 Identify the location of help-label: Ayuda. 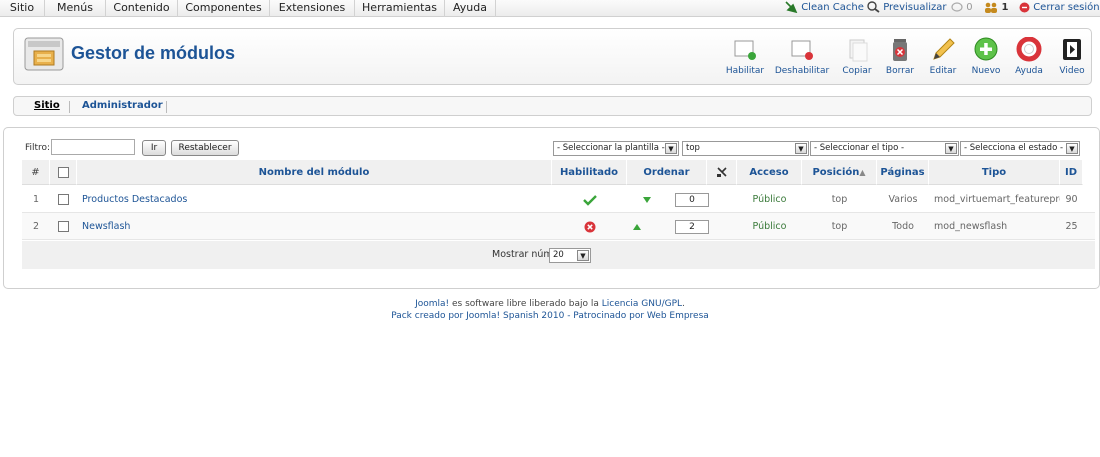
(1029, 71).